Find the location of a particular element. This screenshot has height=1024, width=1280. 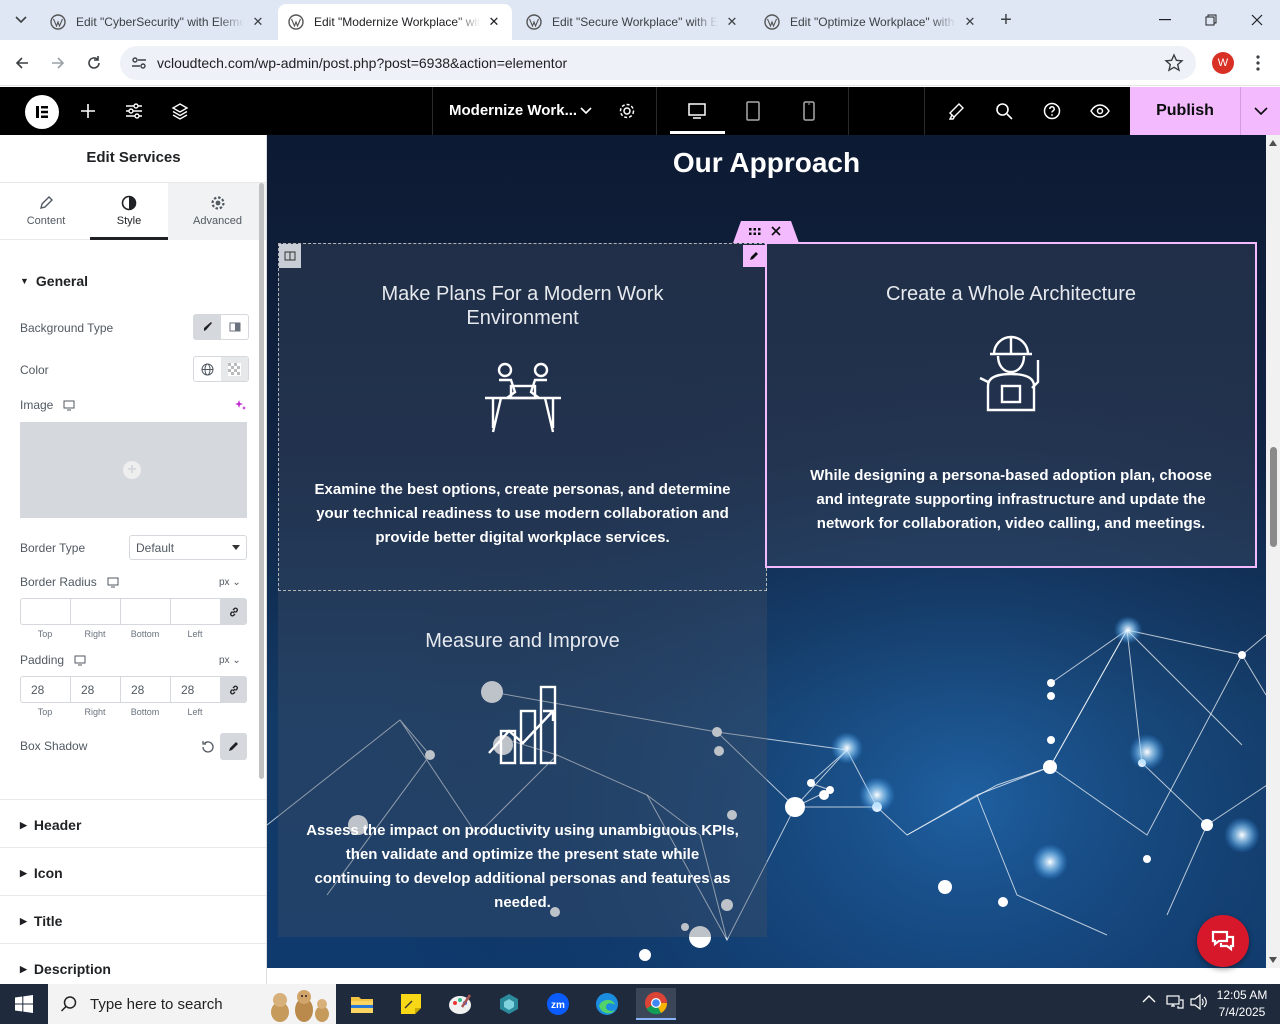

dim-label: Top is located at coordinates (45, 712).